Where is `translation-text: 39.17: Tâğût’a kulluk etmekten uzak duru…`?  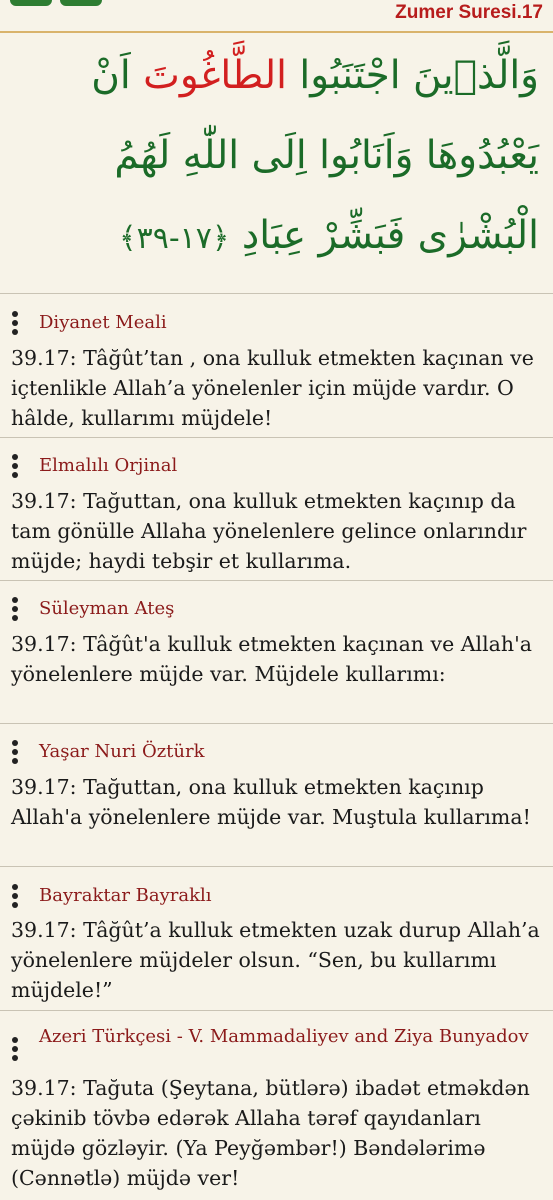 translation-text: 39.17: Tâğût’a kulluk etmekten uzak duru… is located at coordinates (275, 960).